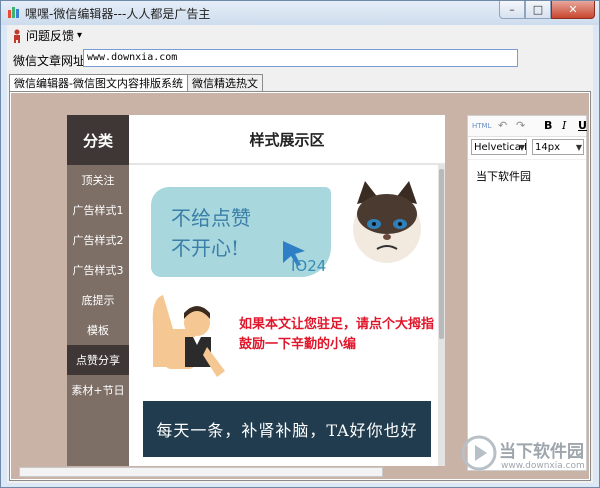 The width and height of the screenshot is (600, 488). Describe the element at coordinates (481, 126) in the screenshot. I see `html-source-button: HTML` at that location.